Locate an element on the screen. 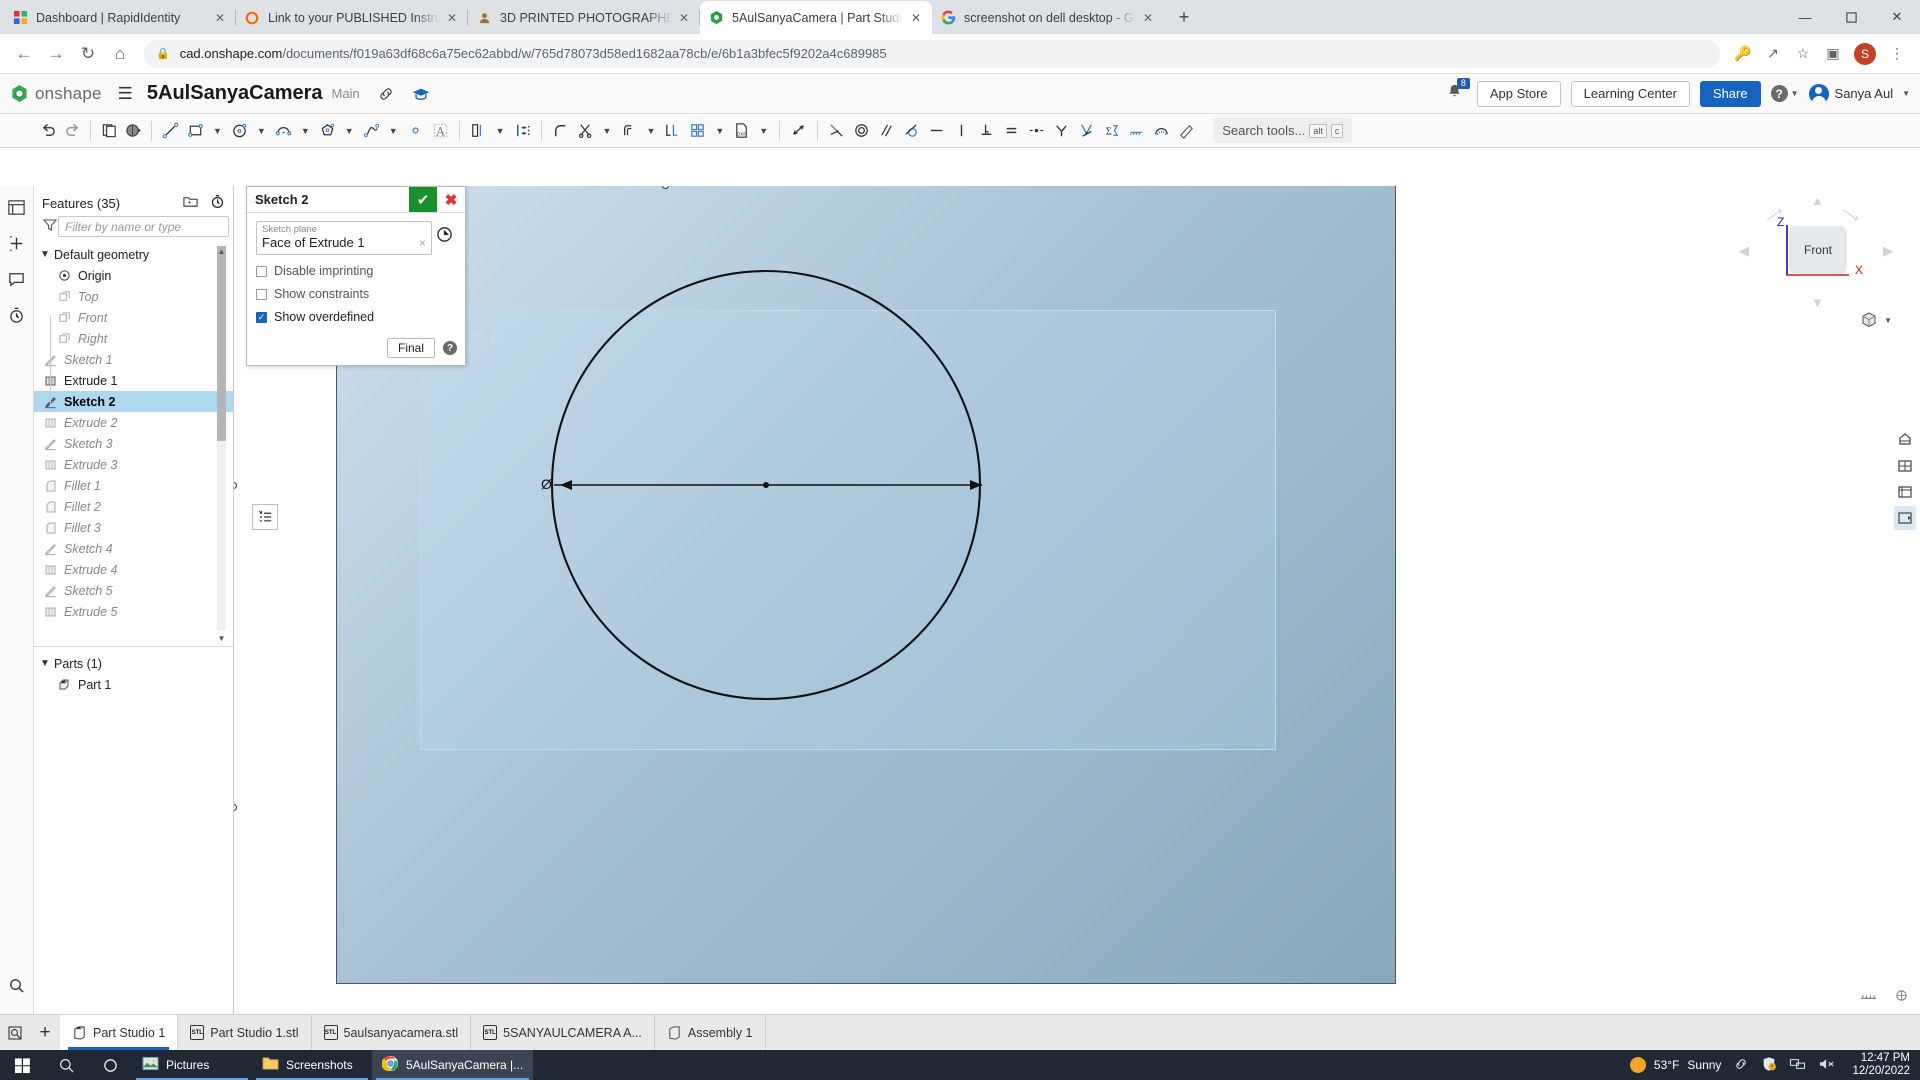 Image resolution: width=1920 pixels, height=1080 pixels. search-icon is located at coordinates (66, 1065).